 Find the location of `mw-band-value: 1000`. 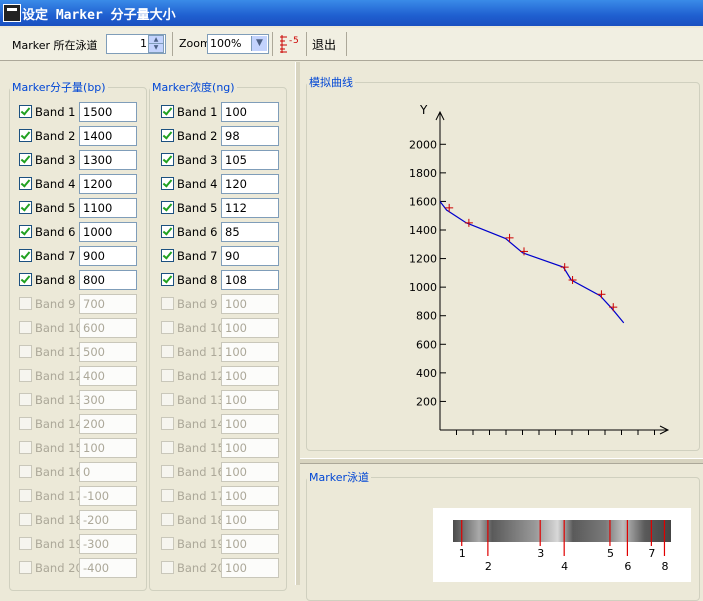

mw-band-value: 1000 is located at coordinates (98, 232).